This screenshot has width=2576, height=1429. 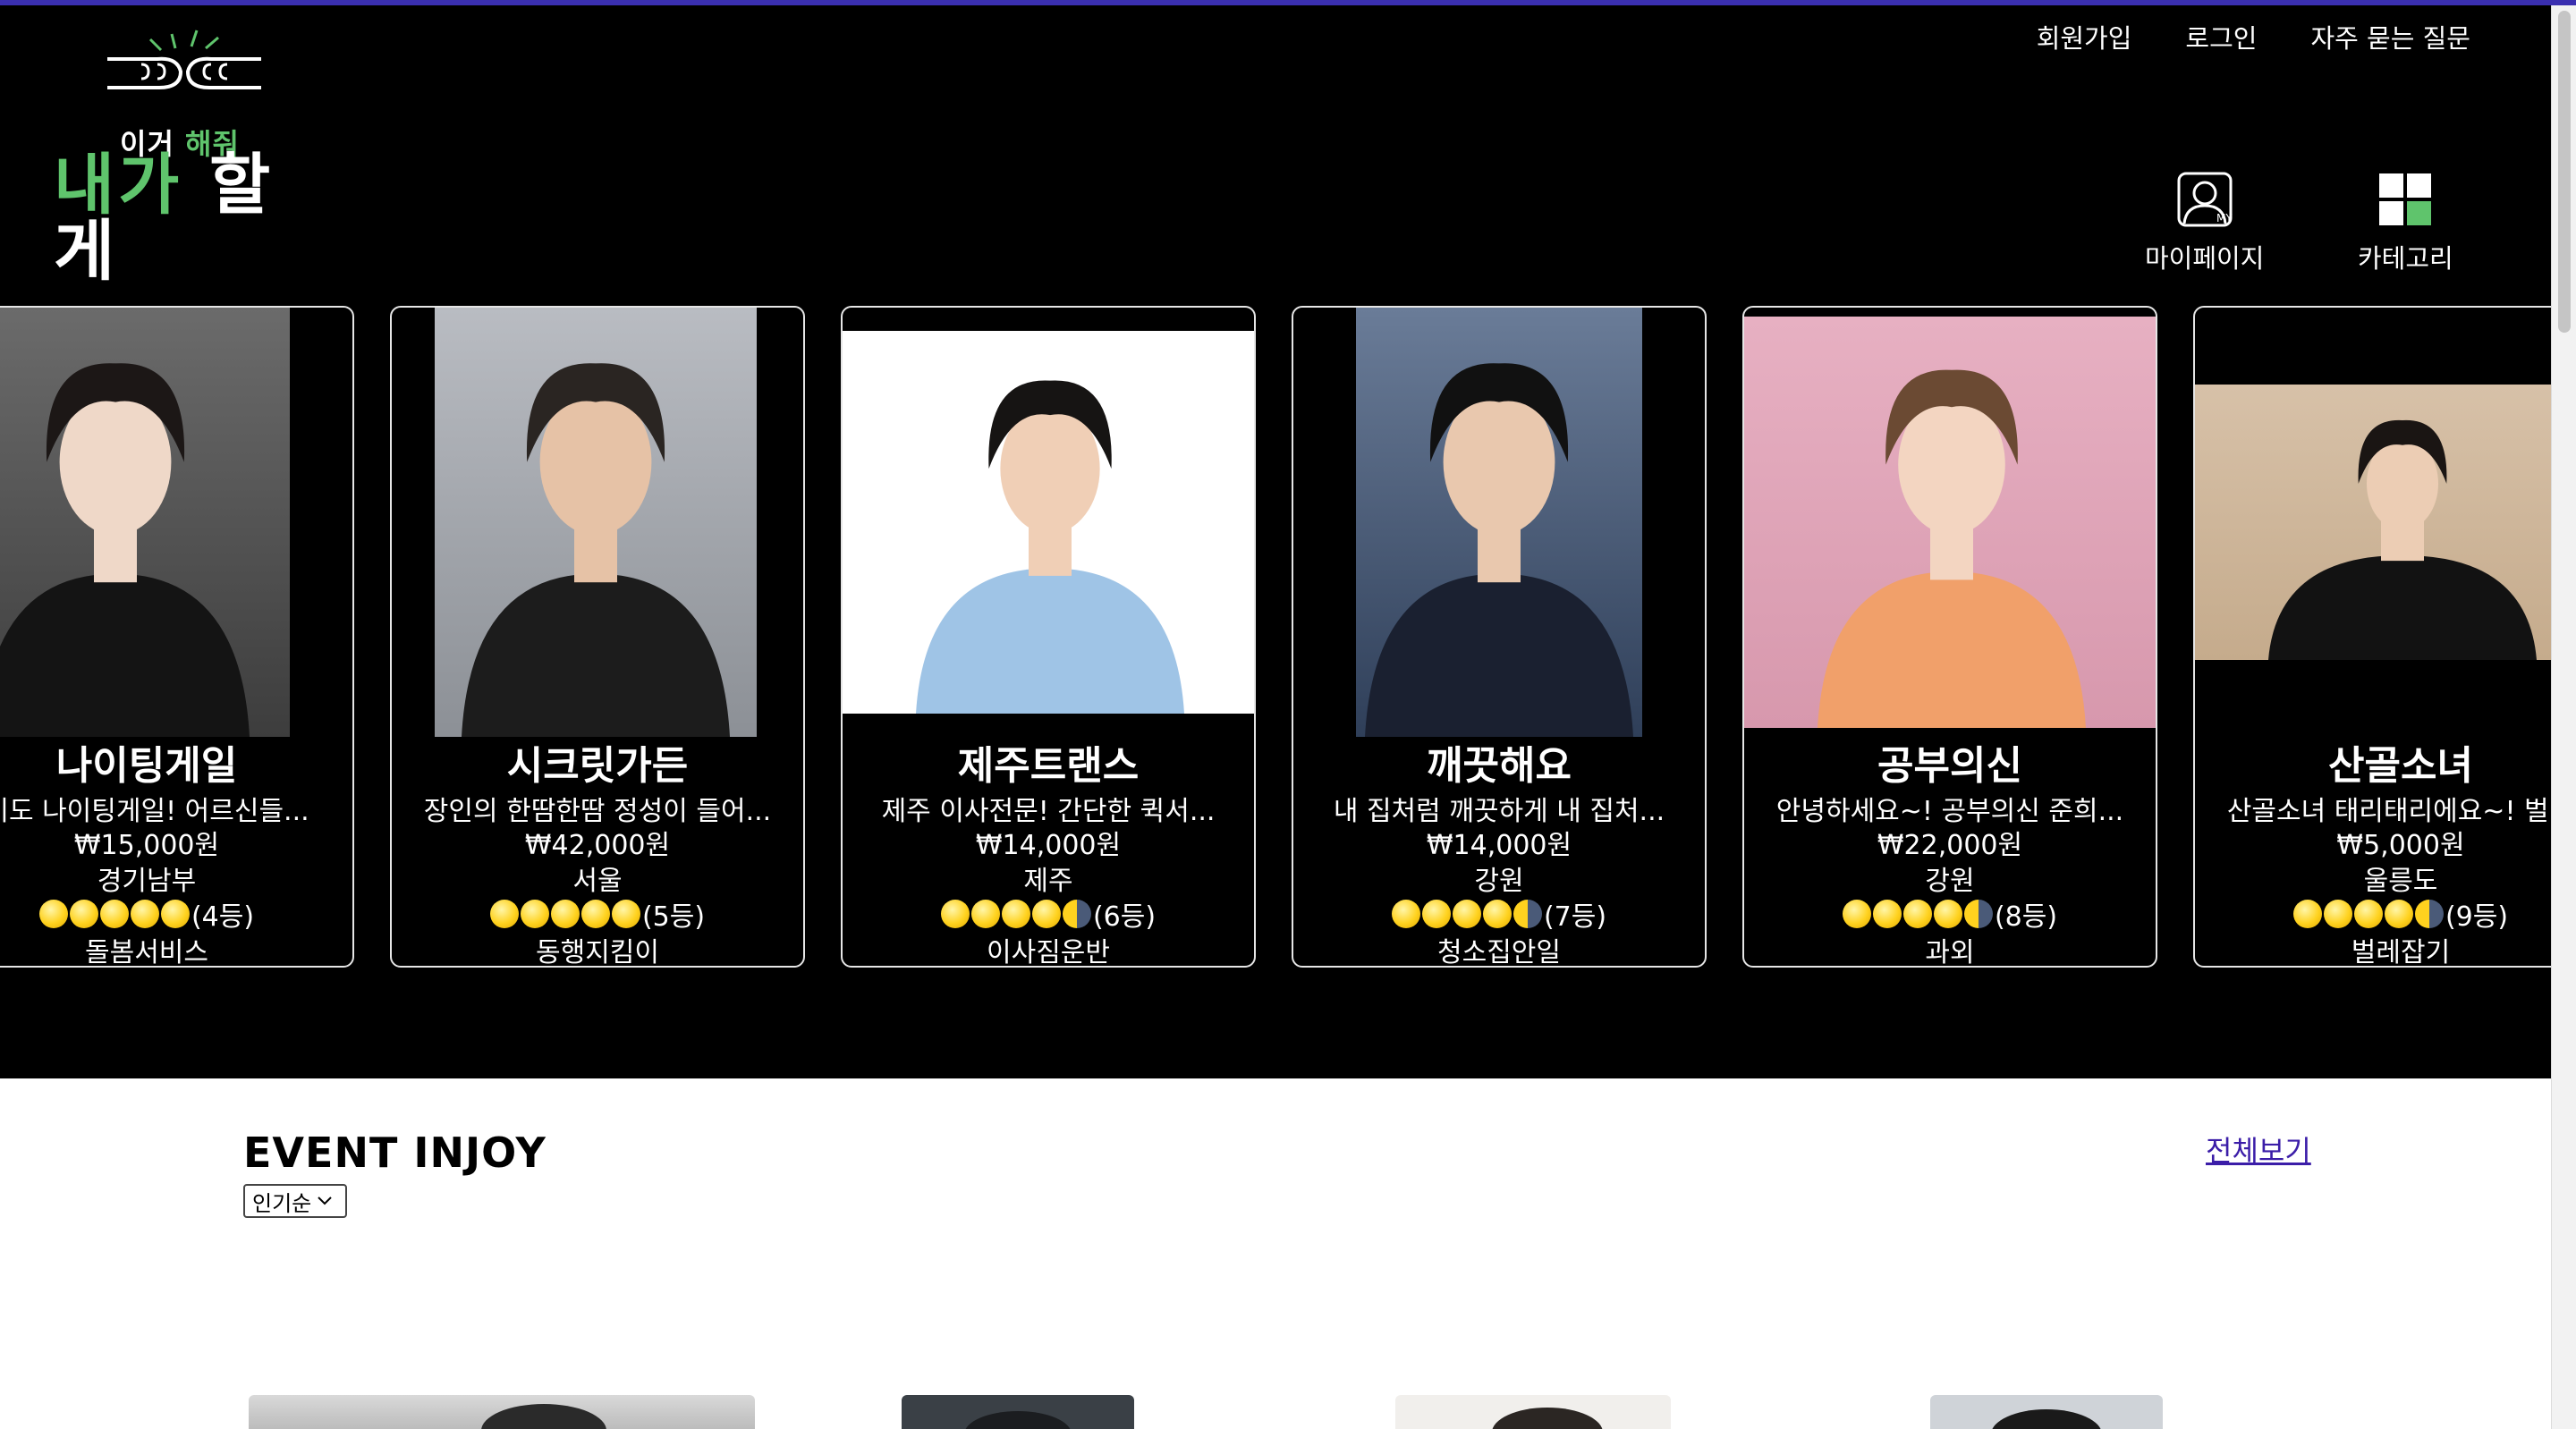 I want to click on site-logo: 이거 해줘 내가 할게, so click(x=188, y=154).